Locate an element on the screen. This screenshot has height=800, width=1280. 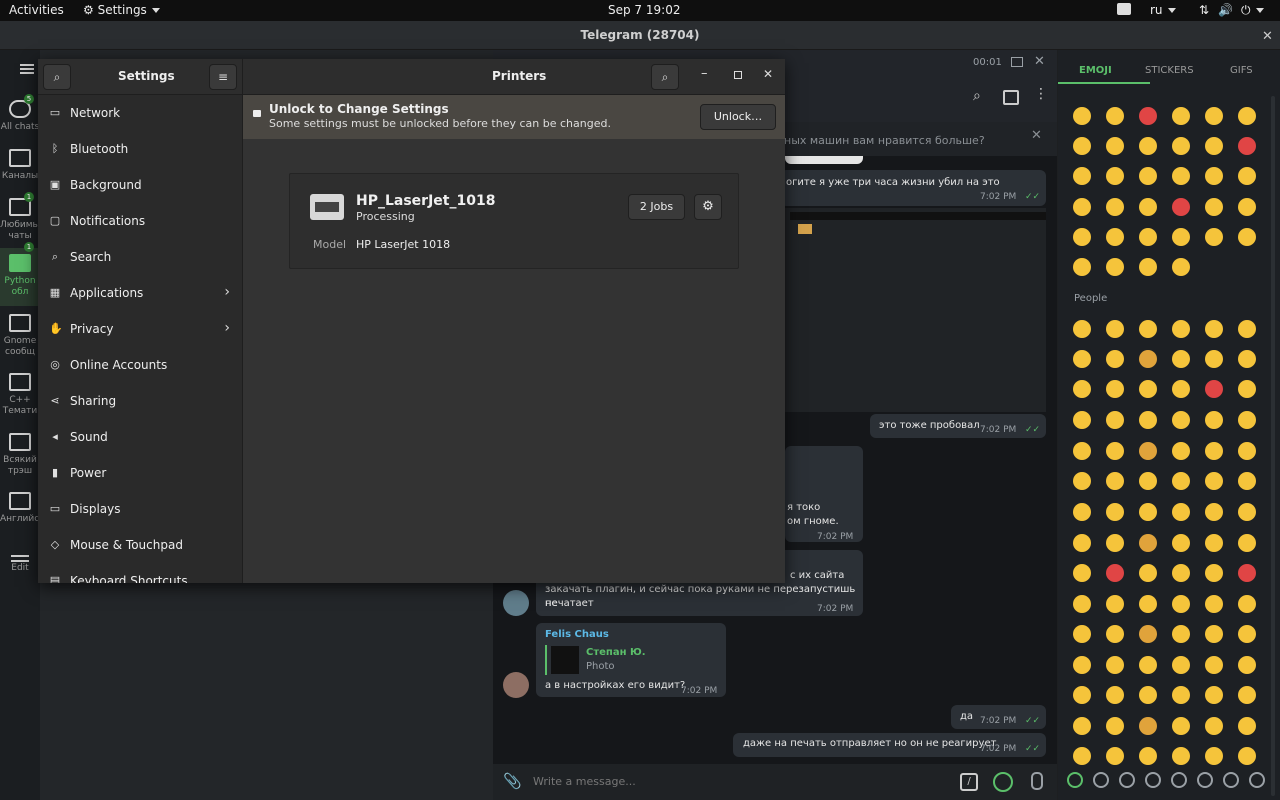
sidebar-item-sound: ◂ Sound is located at coordinates (140, 437).